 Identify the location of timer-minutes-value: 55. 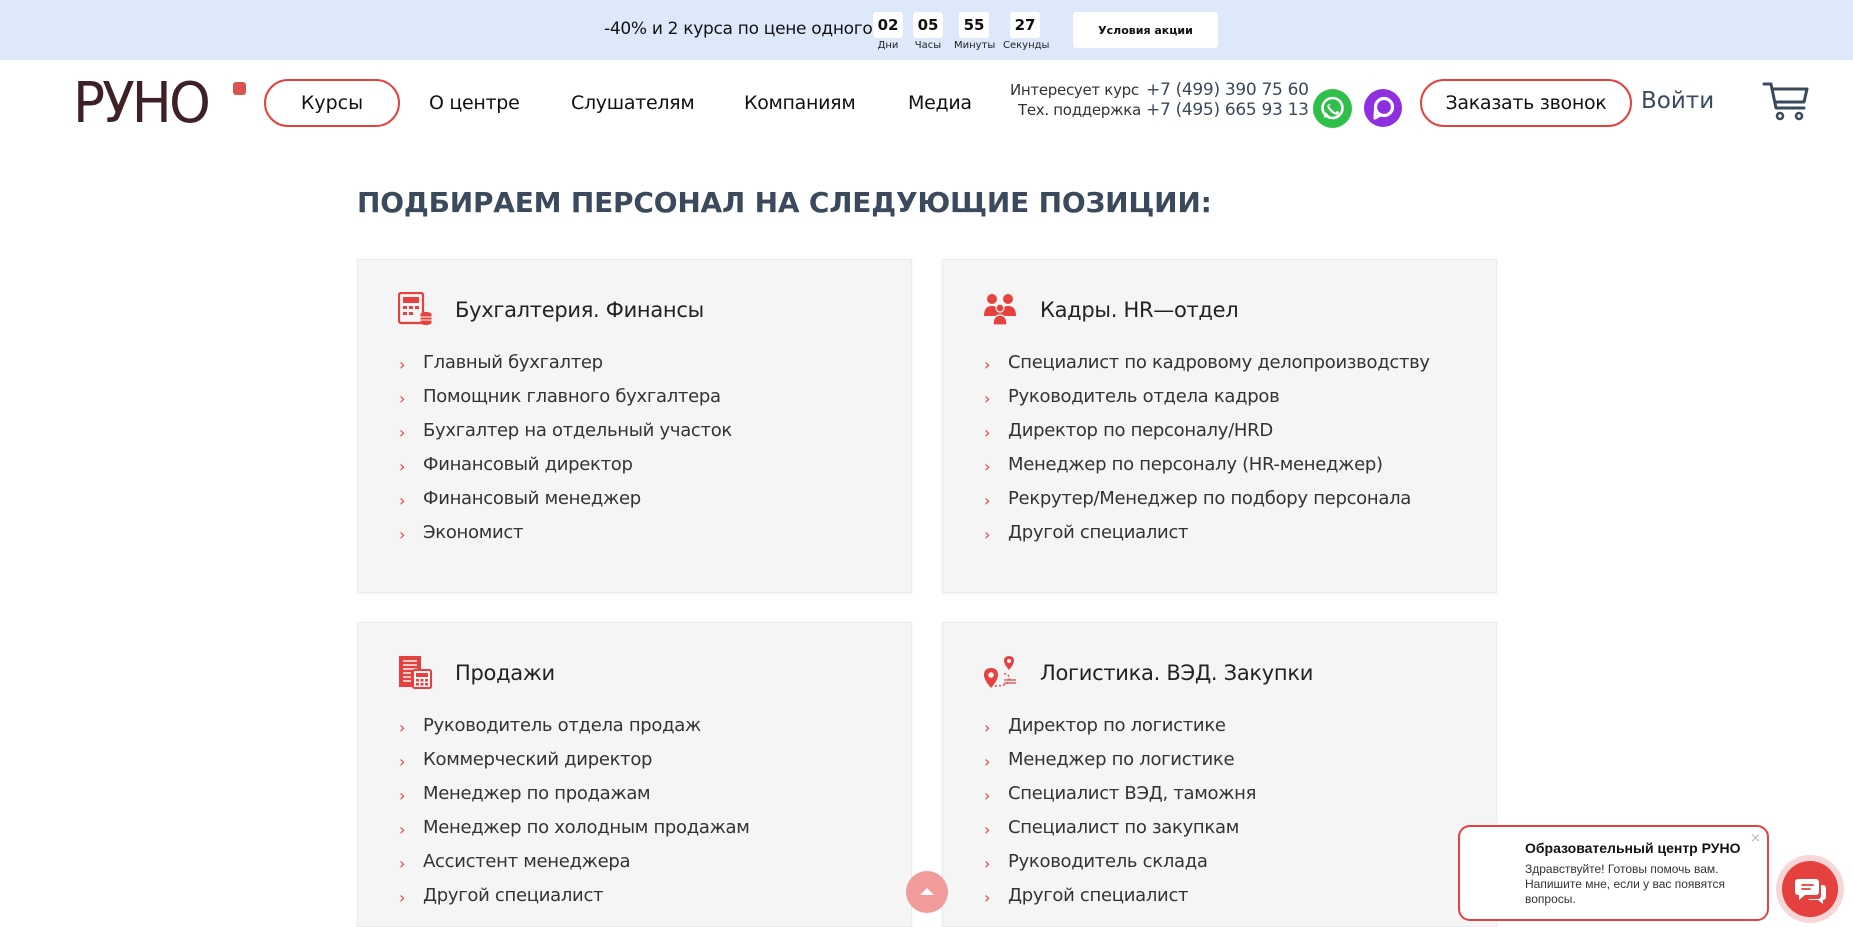
(974, 25).